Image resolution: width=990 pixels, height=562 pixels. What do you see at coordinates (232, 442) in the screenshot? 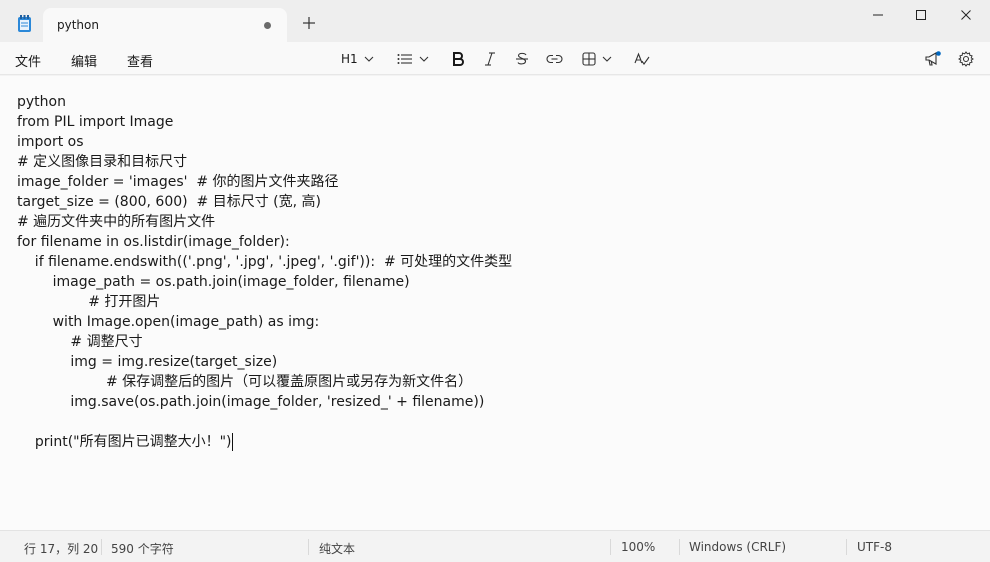
I see `text-caret` at bounding box center [232, 442].